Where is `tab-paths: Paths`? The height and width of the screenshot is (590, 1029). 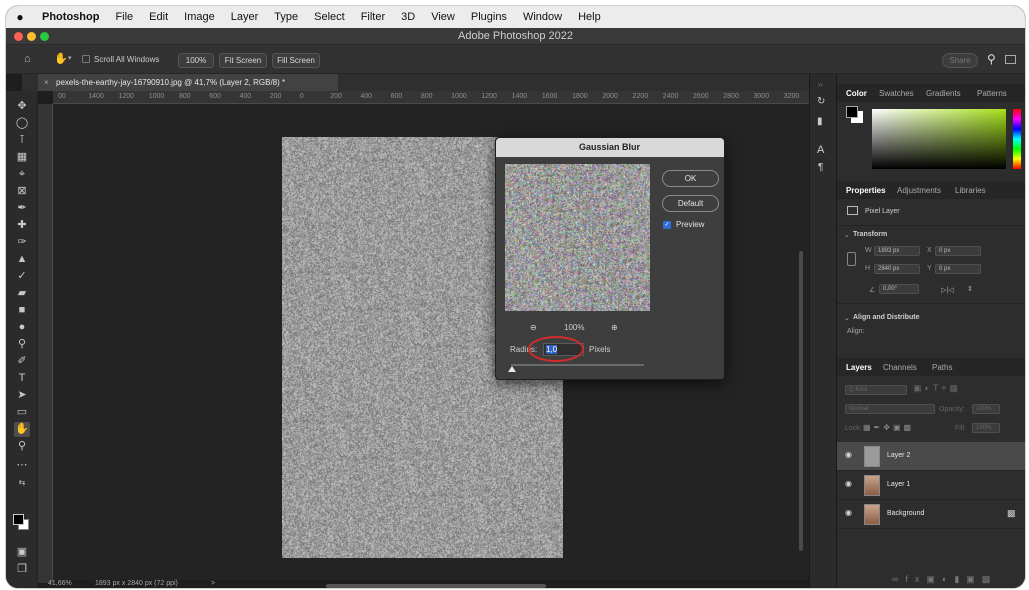
tab-paths: Paths is located at coordinates (942, 367).